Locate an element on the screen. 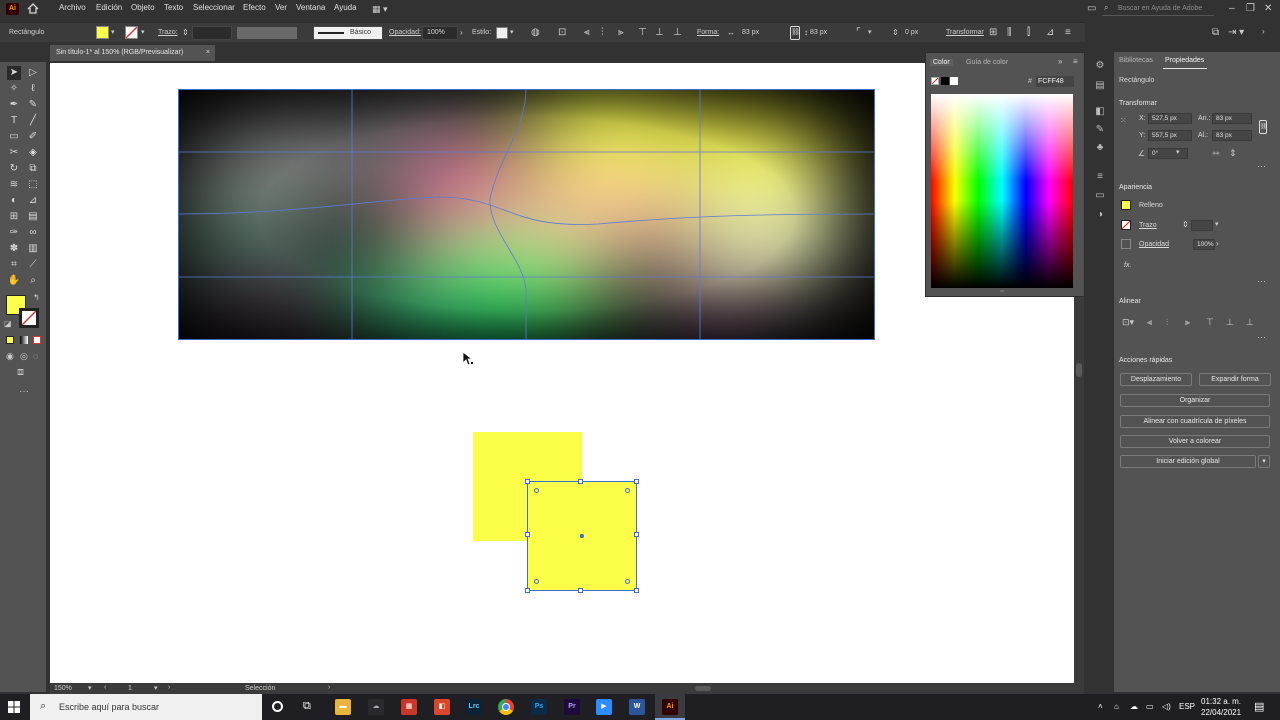 The width and height of the screenshot is (1280, 720). stroke-panel-icon: ≡ is located at coordinates (1100, 177).